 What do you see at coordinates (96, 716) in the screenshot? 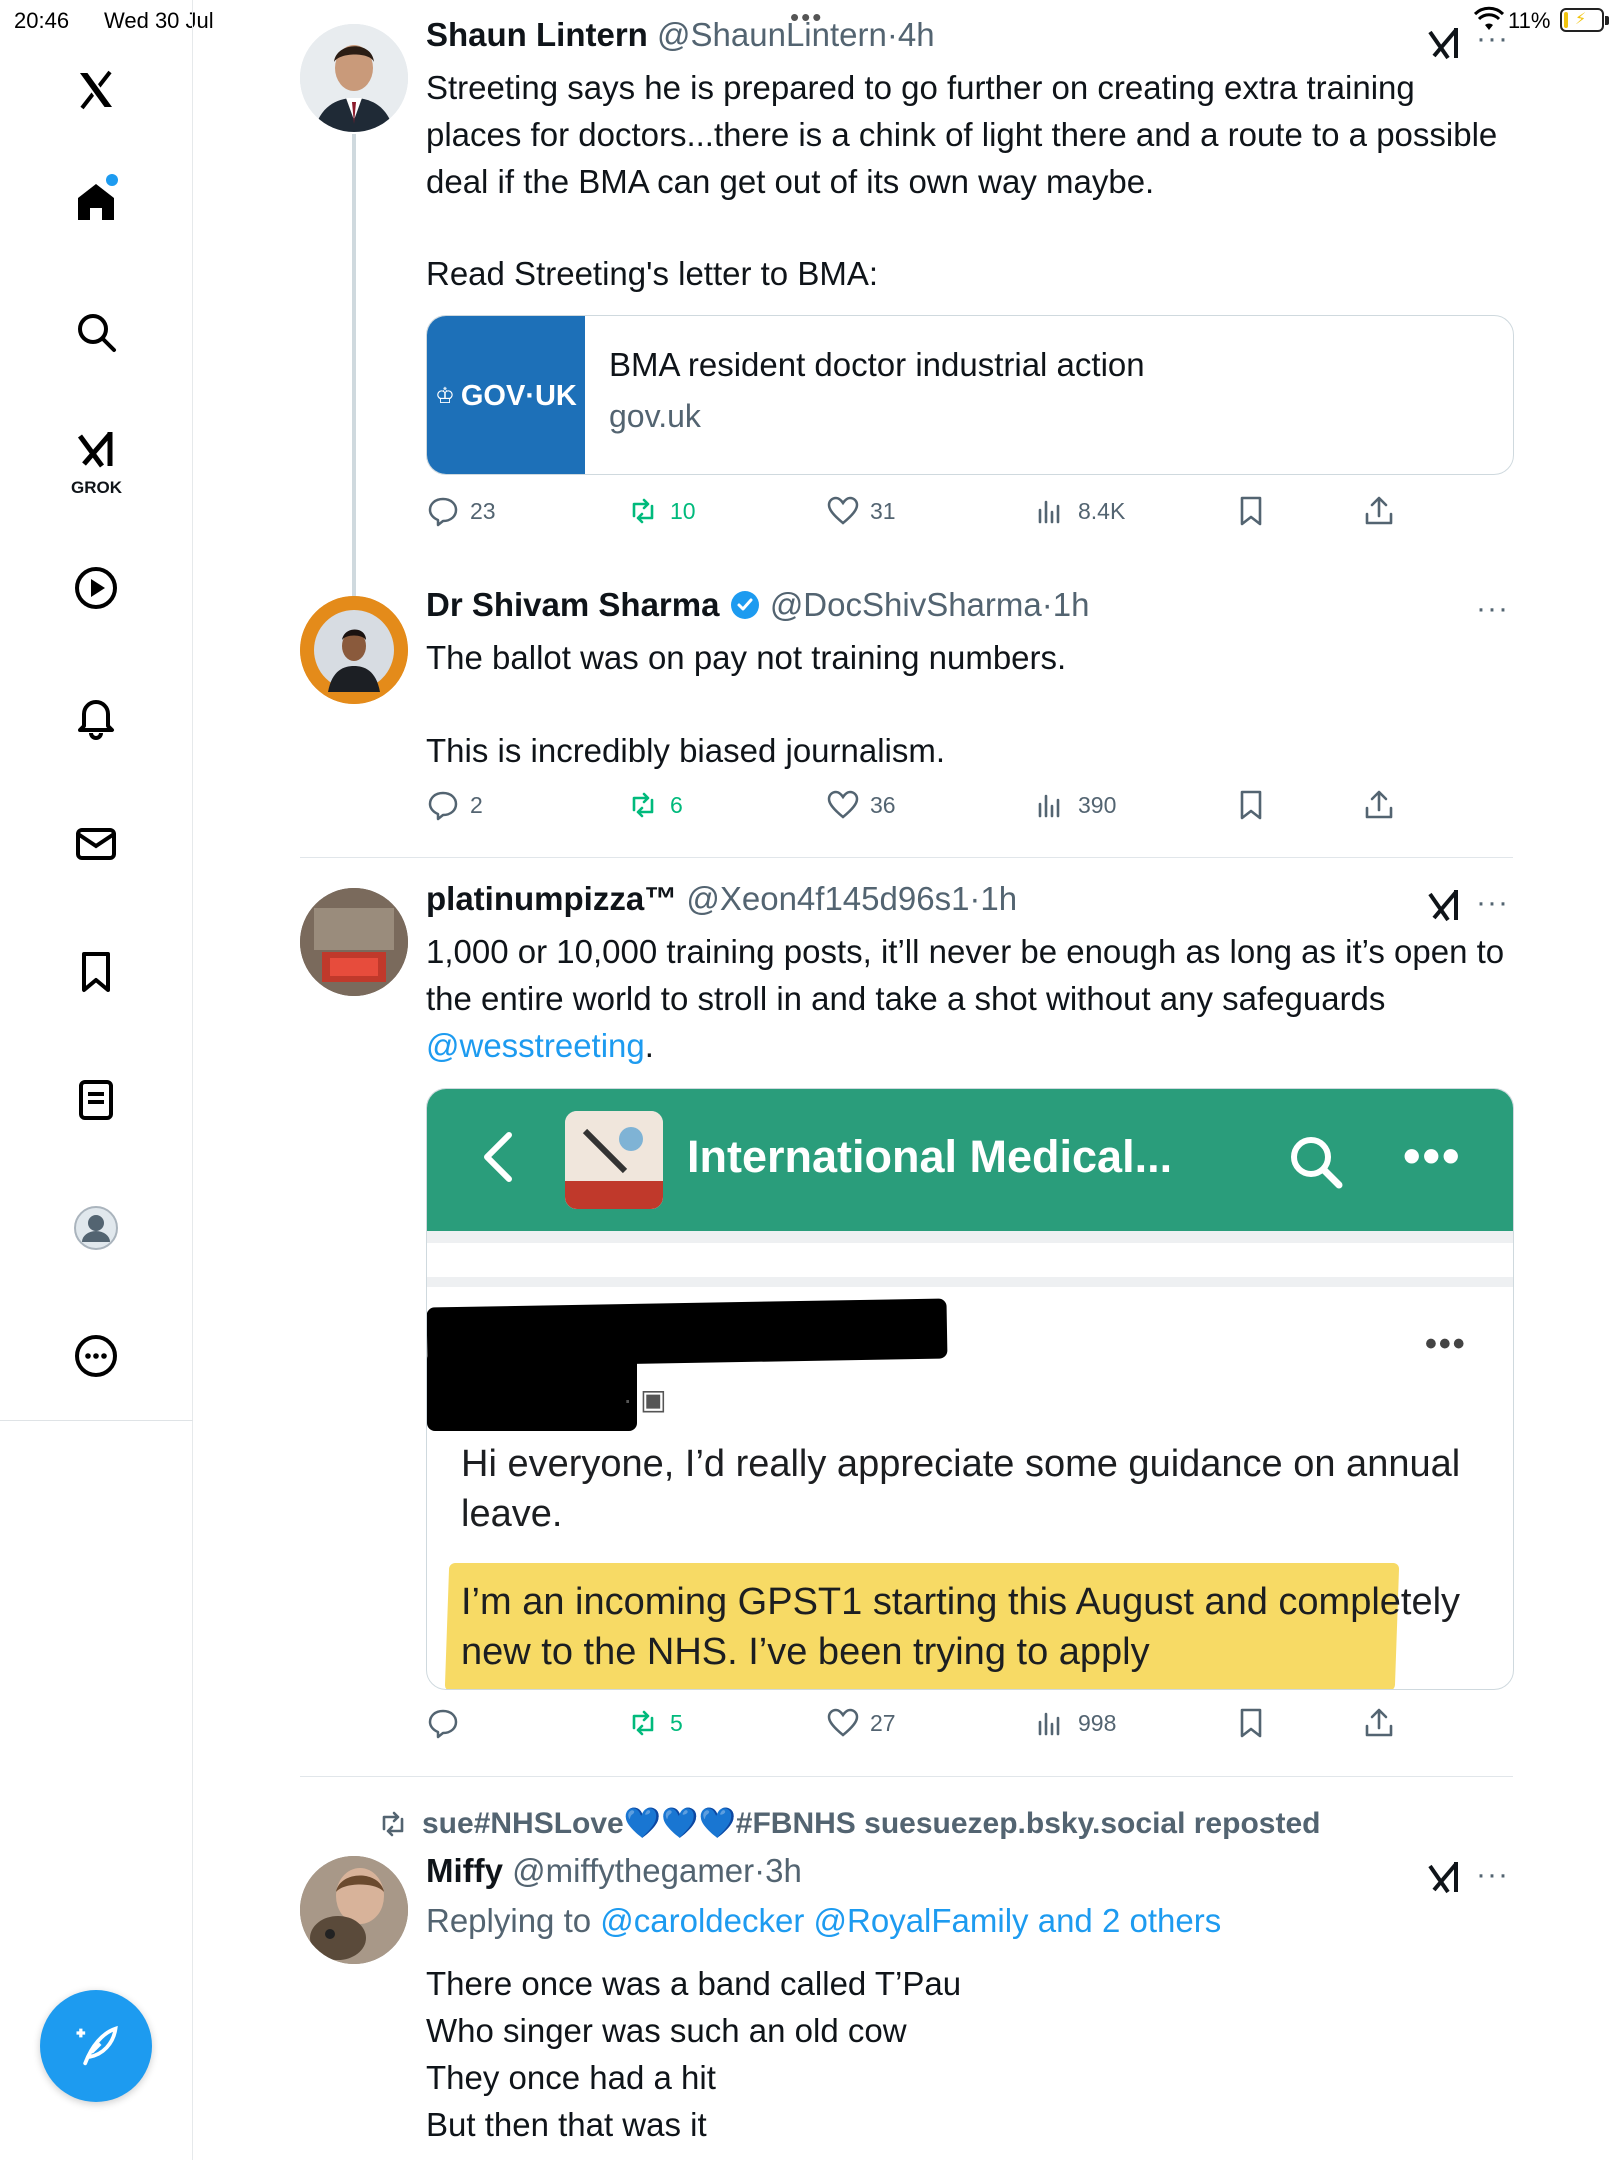
I see `notifications-bell-icon` at bounding box center [96, 716].